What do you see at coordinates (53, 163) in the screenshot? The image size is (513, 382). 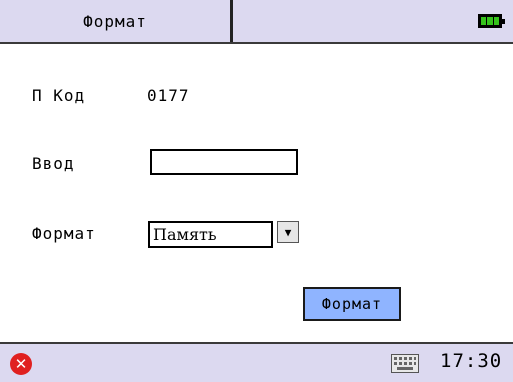 I see `input-label: Ввод` at bounding box center [53, 163].